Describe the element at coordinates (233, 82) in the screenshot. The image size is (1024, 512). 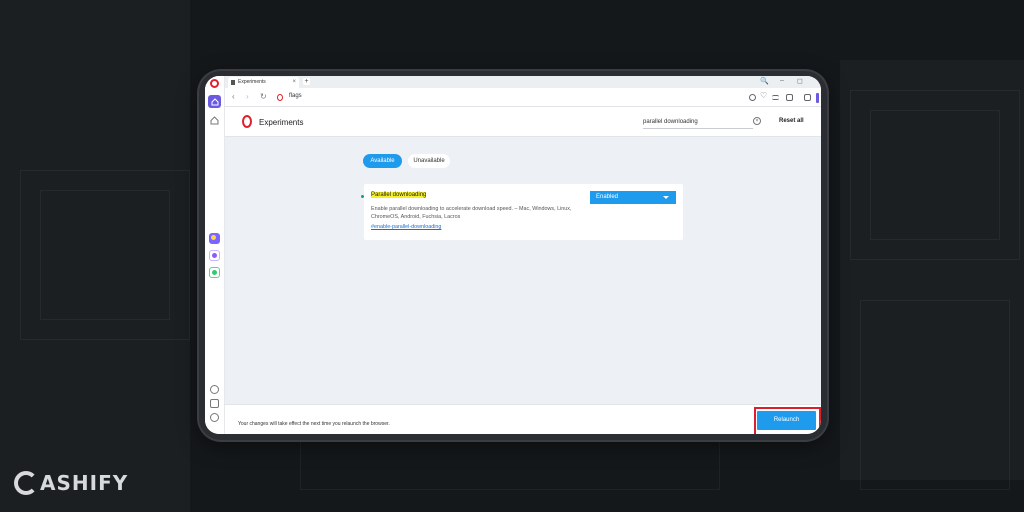
I see `flag-icon` at that location.